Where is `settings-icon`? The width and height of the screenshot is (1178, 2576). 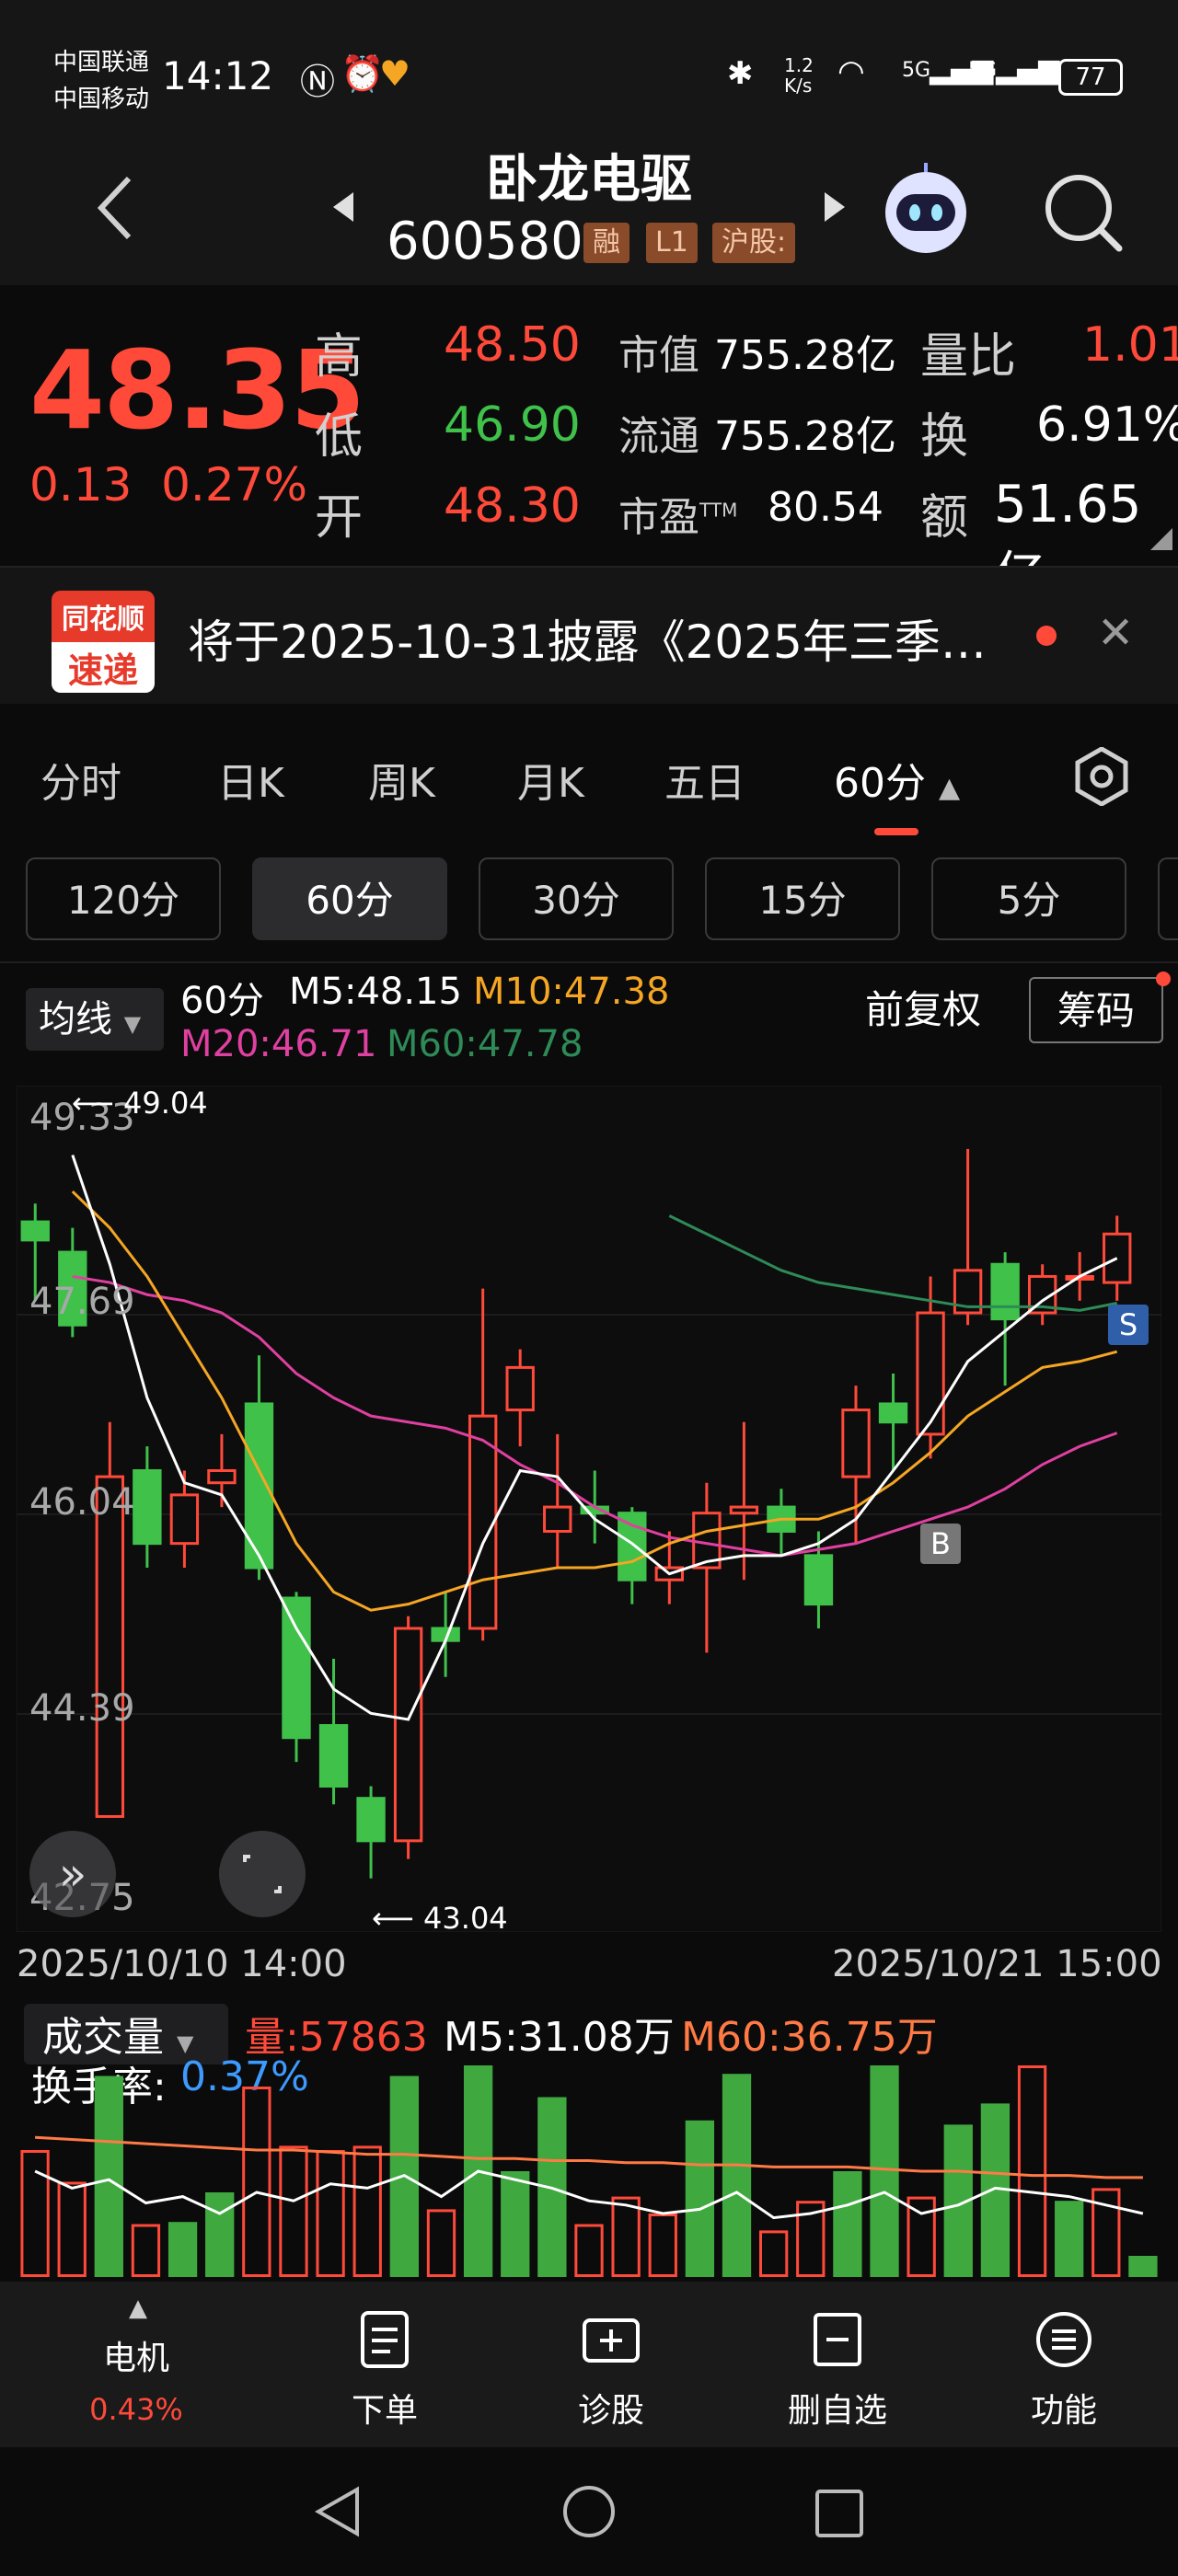 settings-icon is located at coordinates (1100, 776).